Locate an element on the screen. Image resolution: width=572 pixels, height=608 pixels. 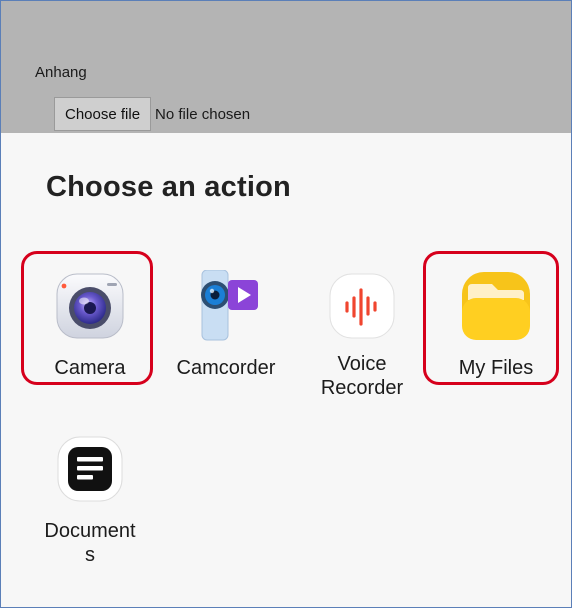
file-status-text: No file chosen is located at coordinates (203, 114).